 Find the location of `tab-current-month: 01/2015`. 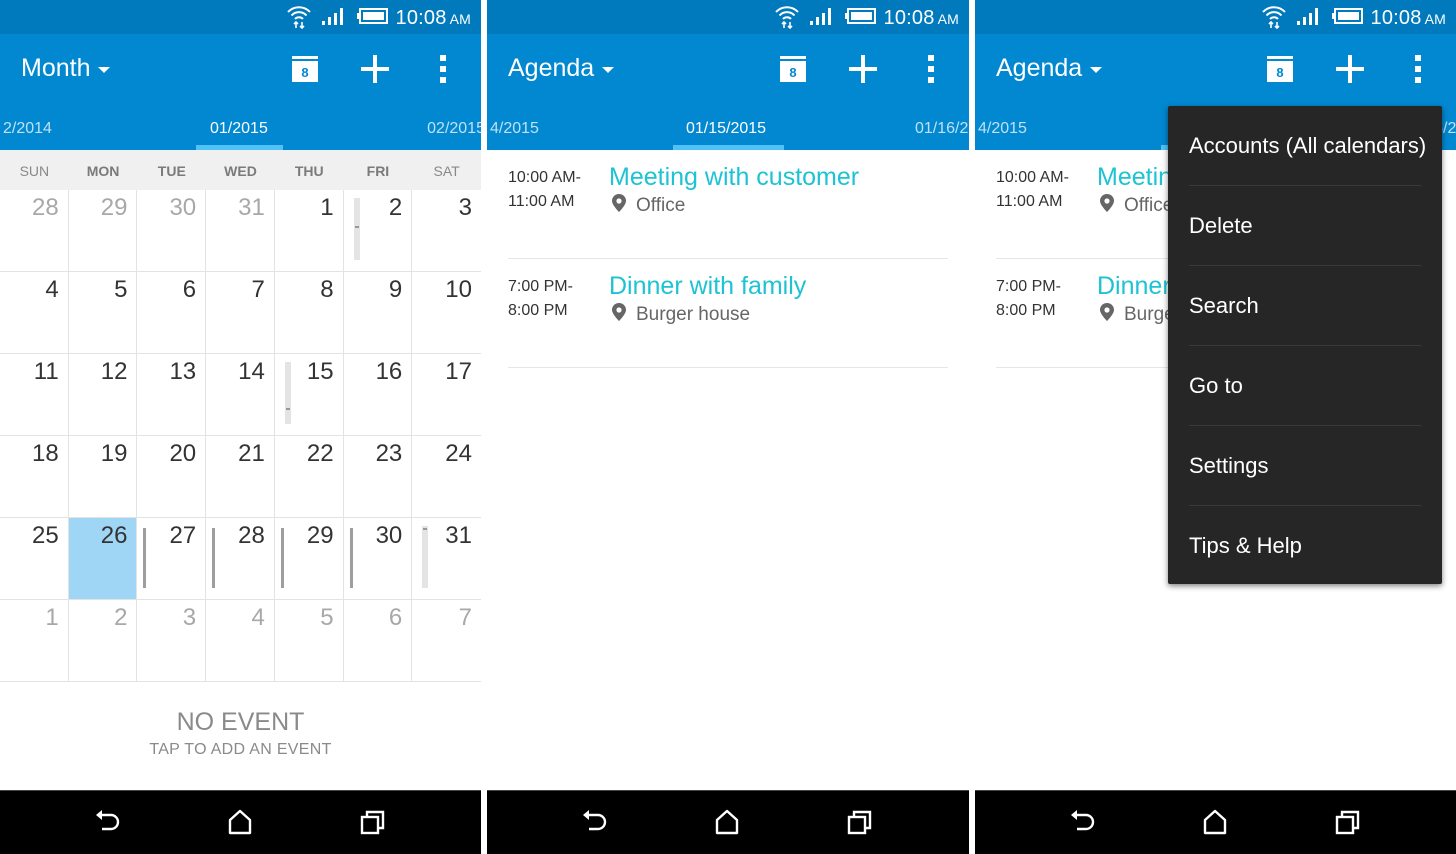

tab-current-month: 01/2015 is located at coordinates (239, 129).